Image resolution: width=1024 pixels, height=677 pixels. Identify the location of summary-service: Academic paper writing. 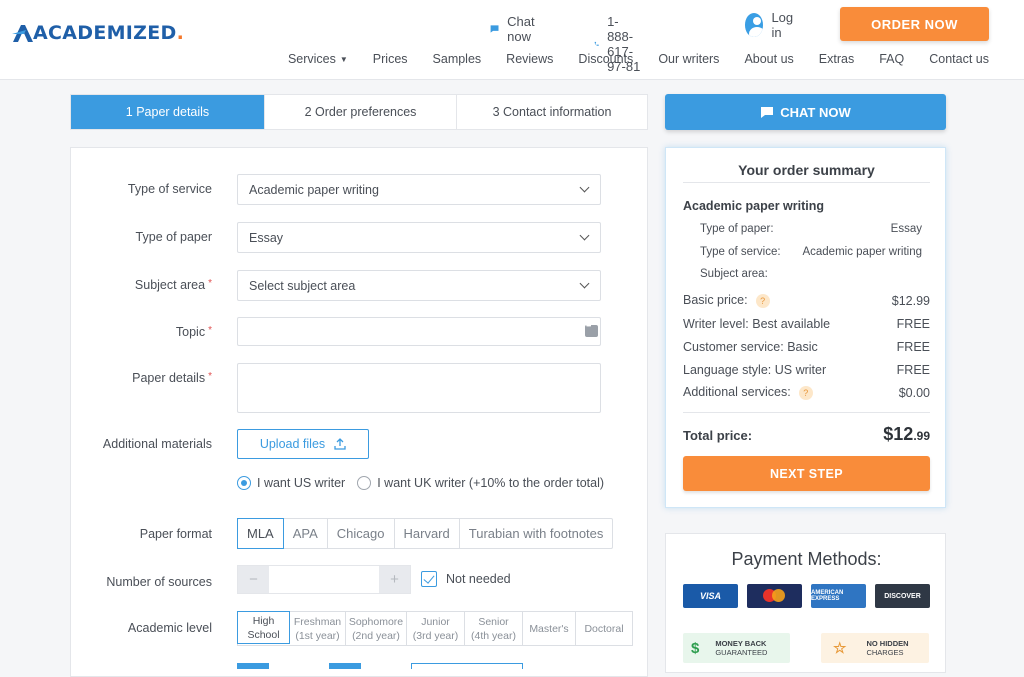
(754, 206).